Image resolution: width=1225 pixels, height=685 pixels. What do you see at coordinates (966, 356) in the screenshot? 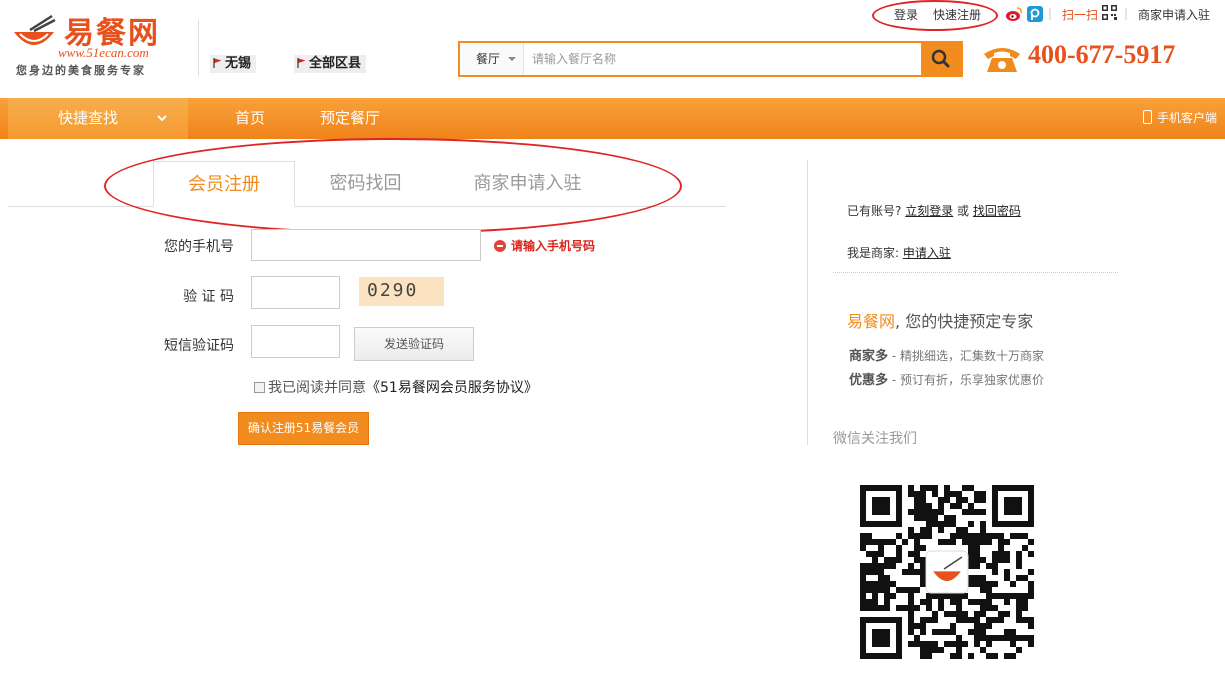
I see `feature-merchants-desc: - 精挑细选，汇集数十万商家` at bounding box center [966, 356].